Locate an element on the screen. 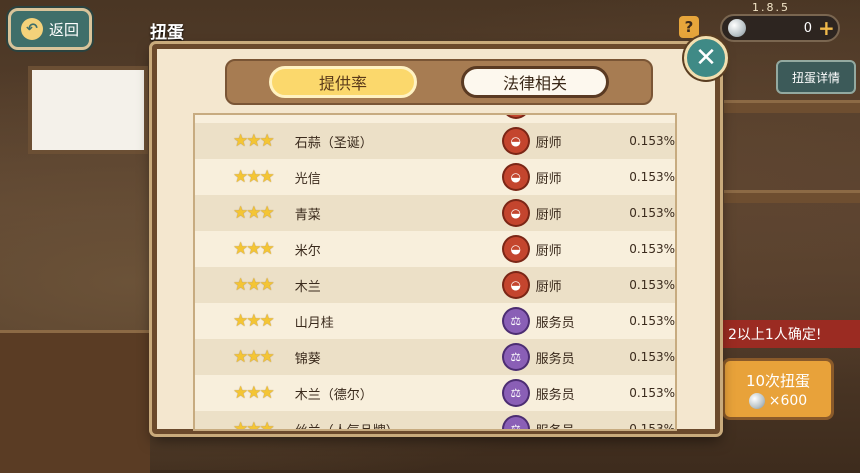 The width and height of the screenshot is (860, 473). background-picture-frame is located at coordinates (88, 110).